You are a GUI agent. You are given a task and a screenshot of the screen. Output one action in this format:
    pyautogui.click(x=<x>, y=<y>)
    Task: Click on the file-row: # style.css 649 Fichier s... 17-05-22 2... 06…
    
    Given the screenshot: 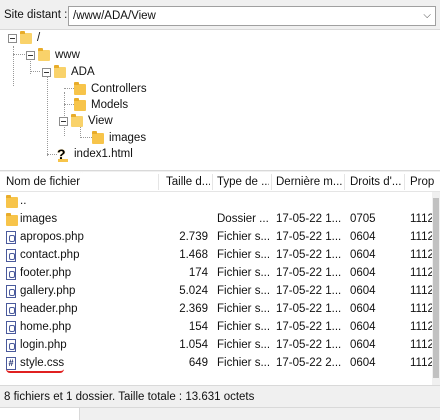 What is the action you would take?
    pyautogui.click(x=217, y=364)
    